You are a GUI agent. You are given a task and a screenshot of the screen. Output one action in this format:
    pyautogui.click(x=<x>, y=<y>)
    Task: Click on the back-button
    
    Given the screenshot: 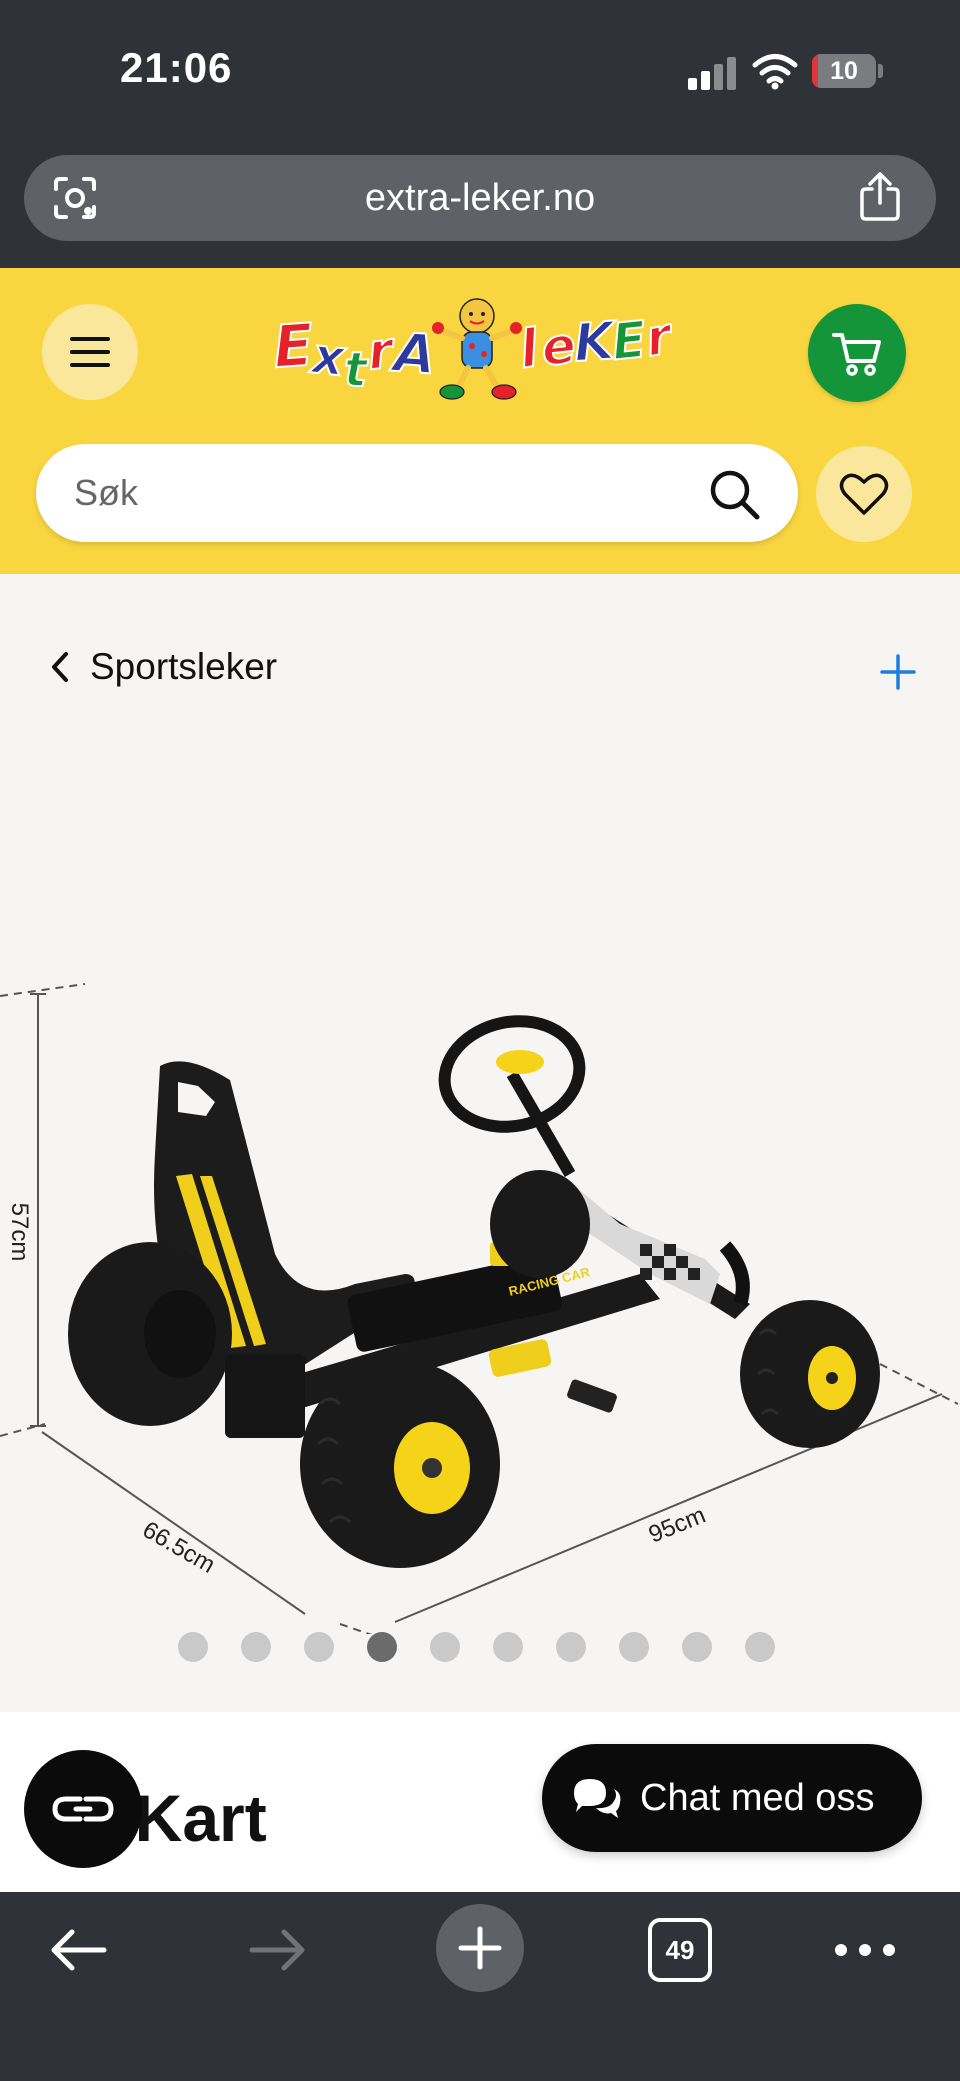 What is the action you would take?
    pyautogui.click(x=78, y=1950)
    